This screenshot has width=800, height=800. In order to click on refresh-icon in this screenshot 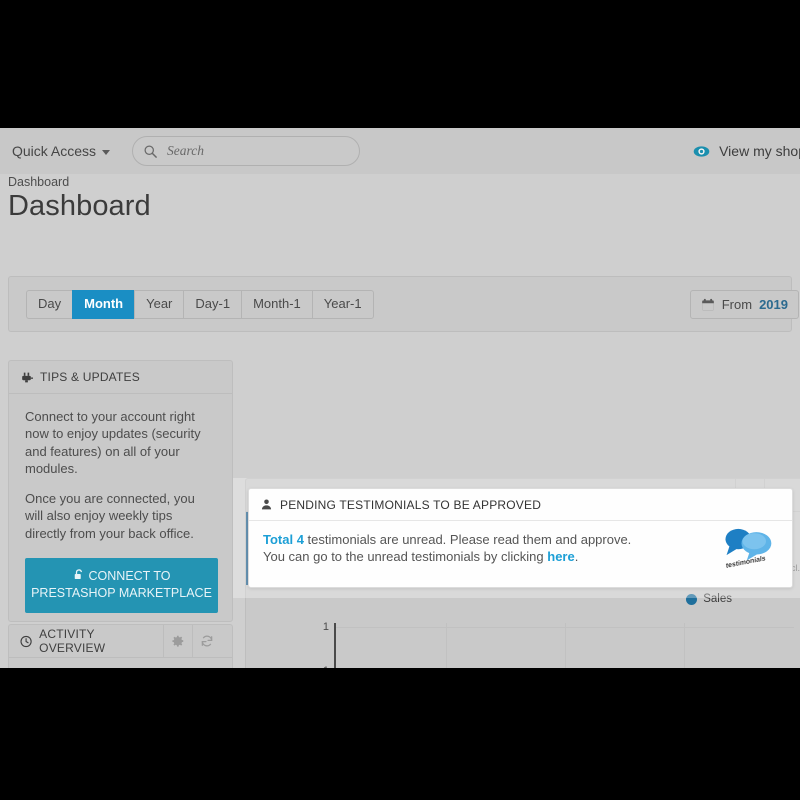, I will do `click(207, 641)`.